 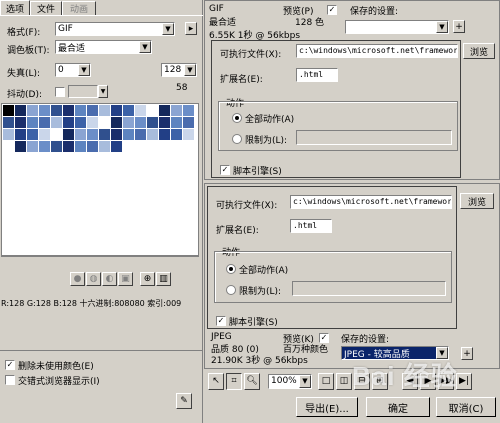 What do you see at coordinates (225, 170) in the screenshot?
I see `top-script-engine-checkbox: ✓` at bounding box center [225, 170].